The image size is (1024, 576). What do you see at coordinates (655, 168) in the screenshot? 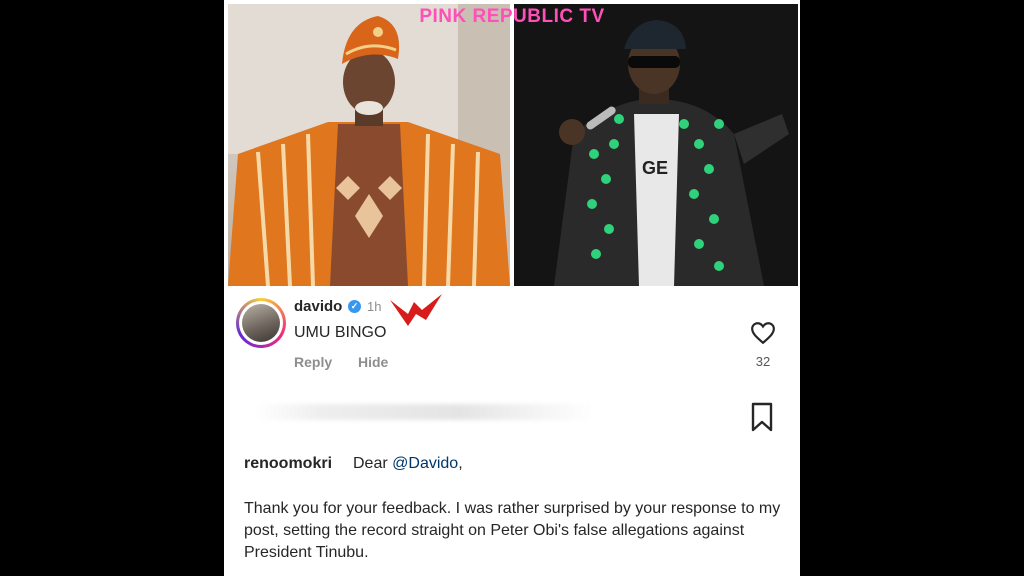
I see `svg-text: GE` at bounding box center [655, 168].